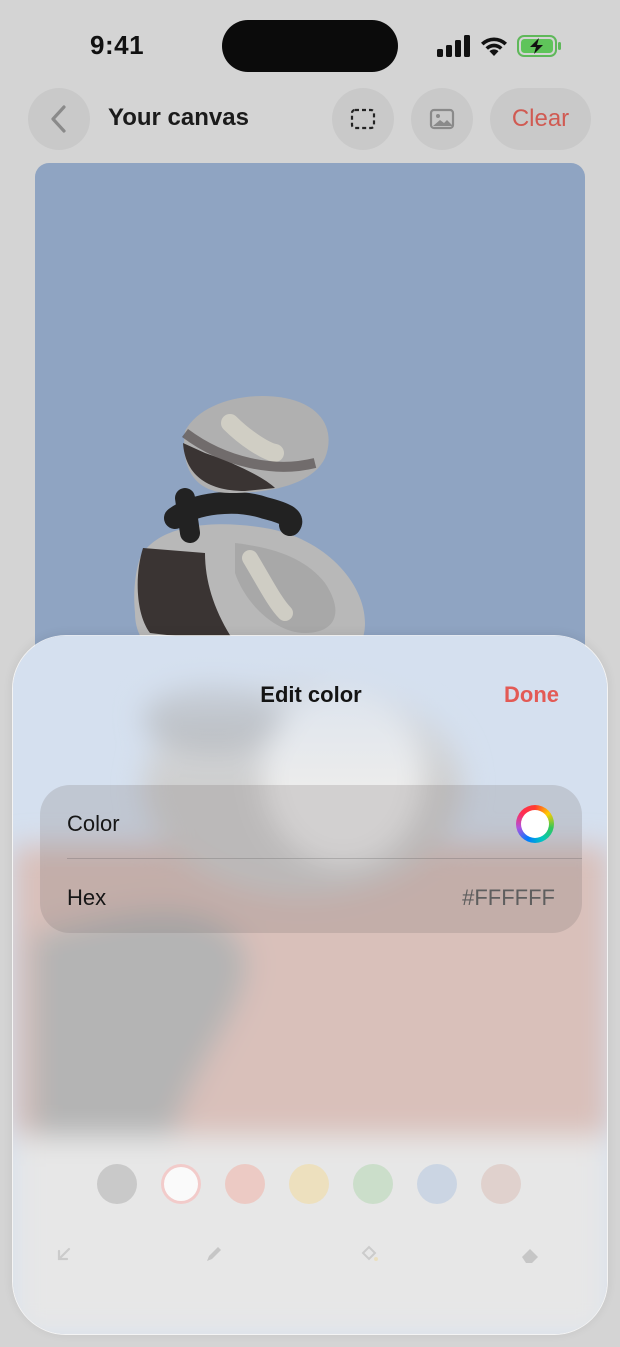  I want to click on status-bar: 9:41, so click(310, 45).